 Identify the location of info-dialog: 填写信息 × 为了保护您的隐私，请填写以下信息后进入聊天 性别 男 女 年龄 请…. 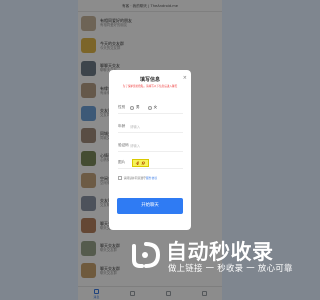
(150, 150).